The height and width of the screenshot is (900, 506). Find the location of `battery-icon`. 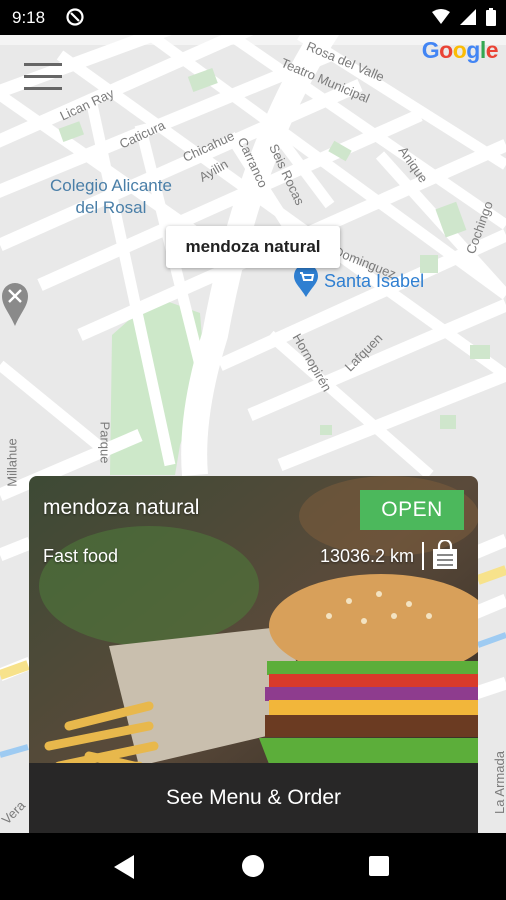

battery-icon is located at coordinates (491, 17).